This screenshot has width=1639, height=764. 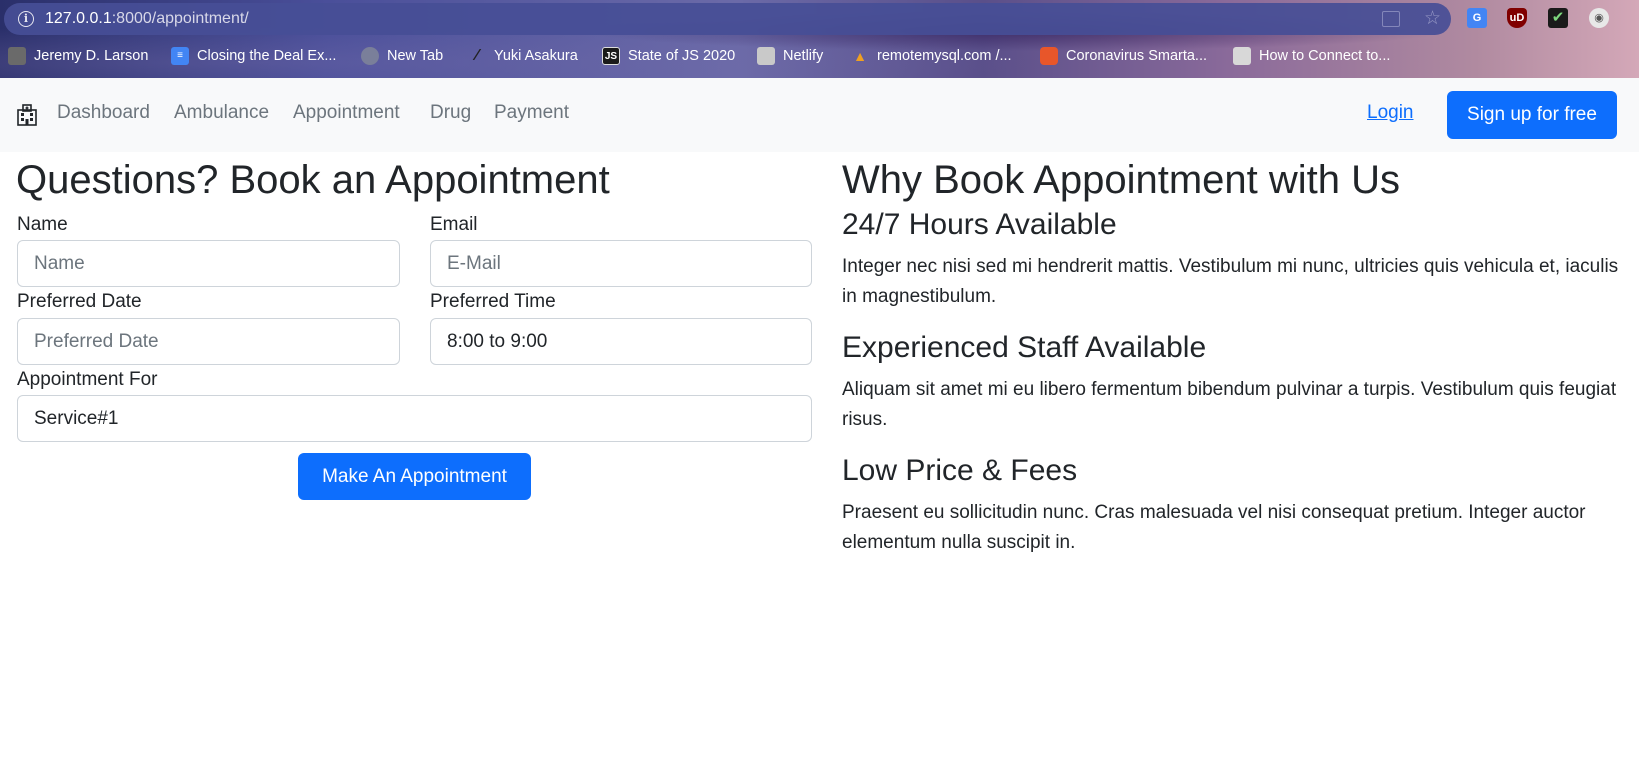 What do you see at coordinates (803, 56) in the screenshot?
I see `bookmark-label: Netlify` at bounding box center [803, 56].